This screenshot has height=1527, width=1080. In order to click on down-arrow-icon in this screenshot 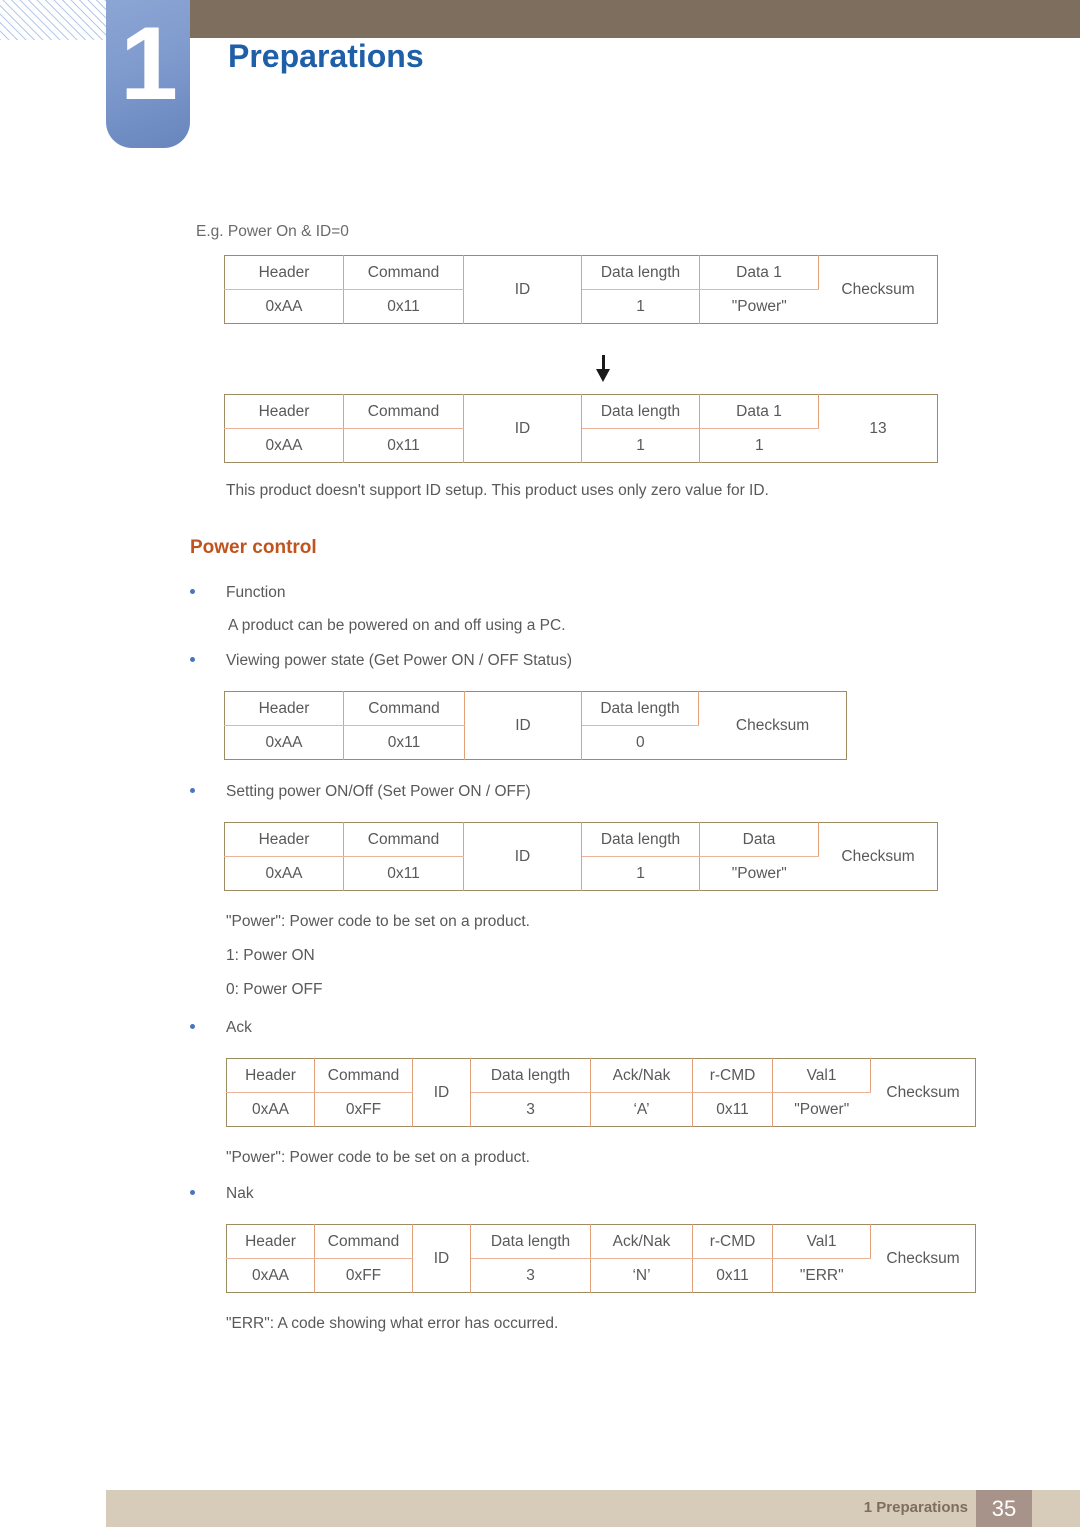, I will do `click(604, 369)`.